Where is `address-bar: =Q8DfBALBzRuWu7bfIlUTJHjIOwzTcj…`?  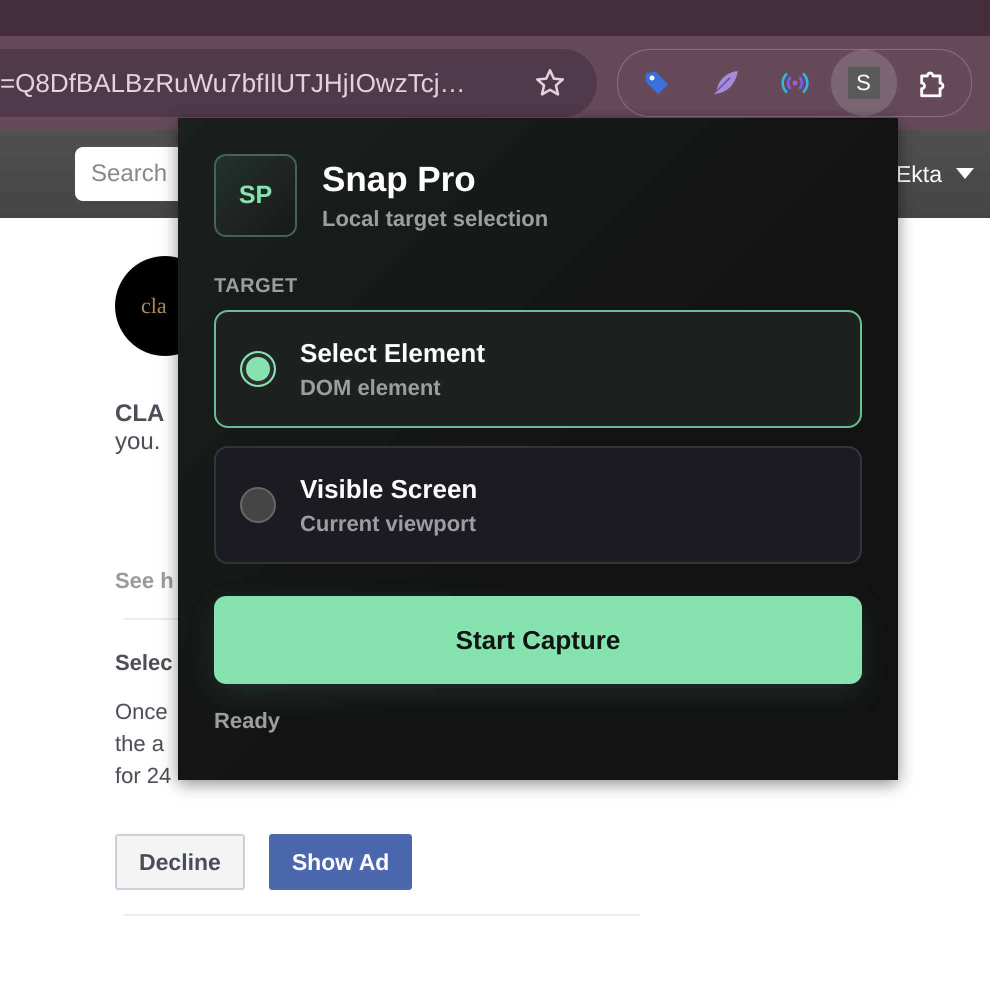 address-bar: =Q8DfBALBzRuWu7bfIlUTJHjIOwzTcj… is located at coordinates (298, 83).